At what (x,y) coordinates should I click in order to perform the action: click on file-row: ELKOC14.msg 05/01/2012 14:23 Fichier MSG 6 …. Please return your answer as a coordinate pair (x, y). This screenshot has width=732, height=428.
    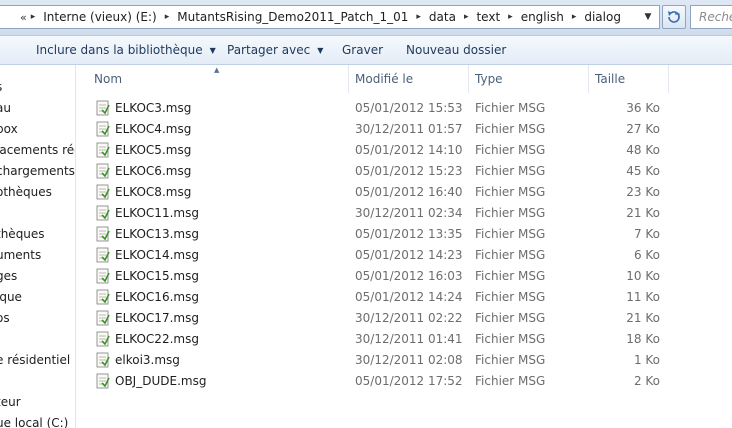
    Looking at the image, I should click on (404, 255).